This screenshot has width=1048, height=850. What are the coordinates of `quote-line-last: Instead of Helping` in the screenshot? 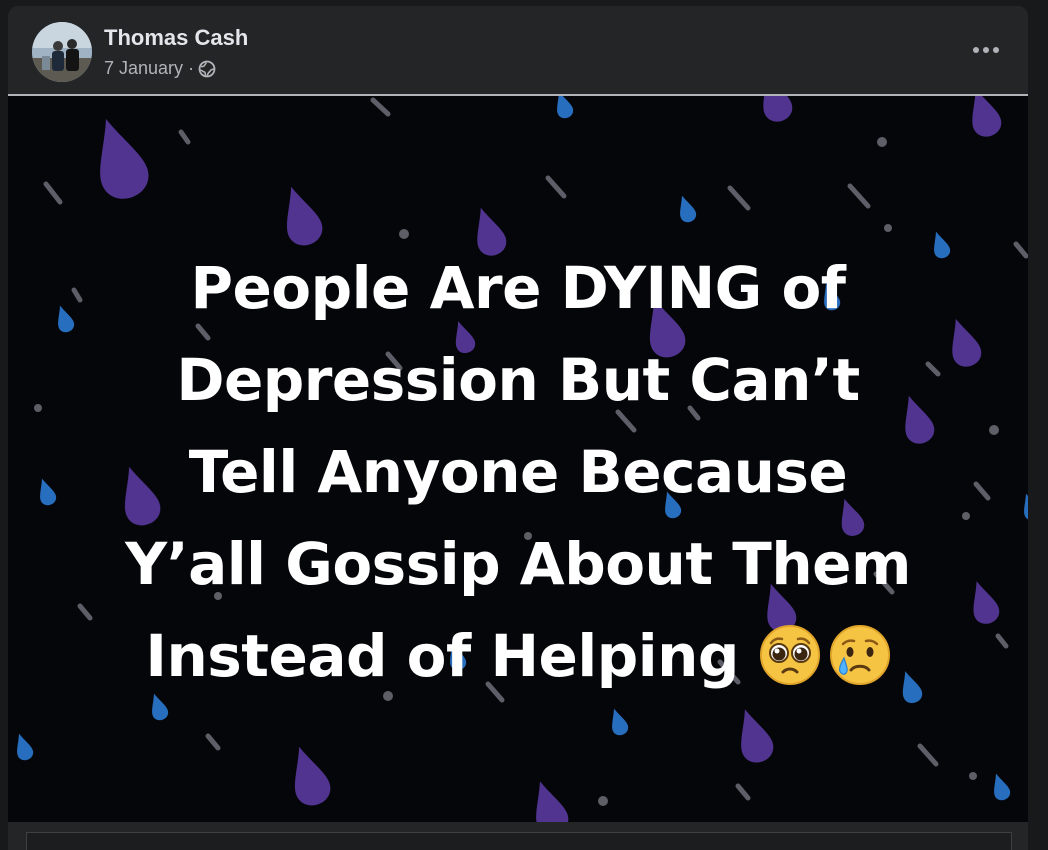 It's located at (518, 656).